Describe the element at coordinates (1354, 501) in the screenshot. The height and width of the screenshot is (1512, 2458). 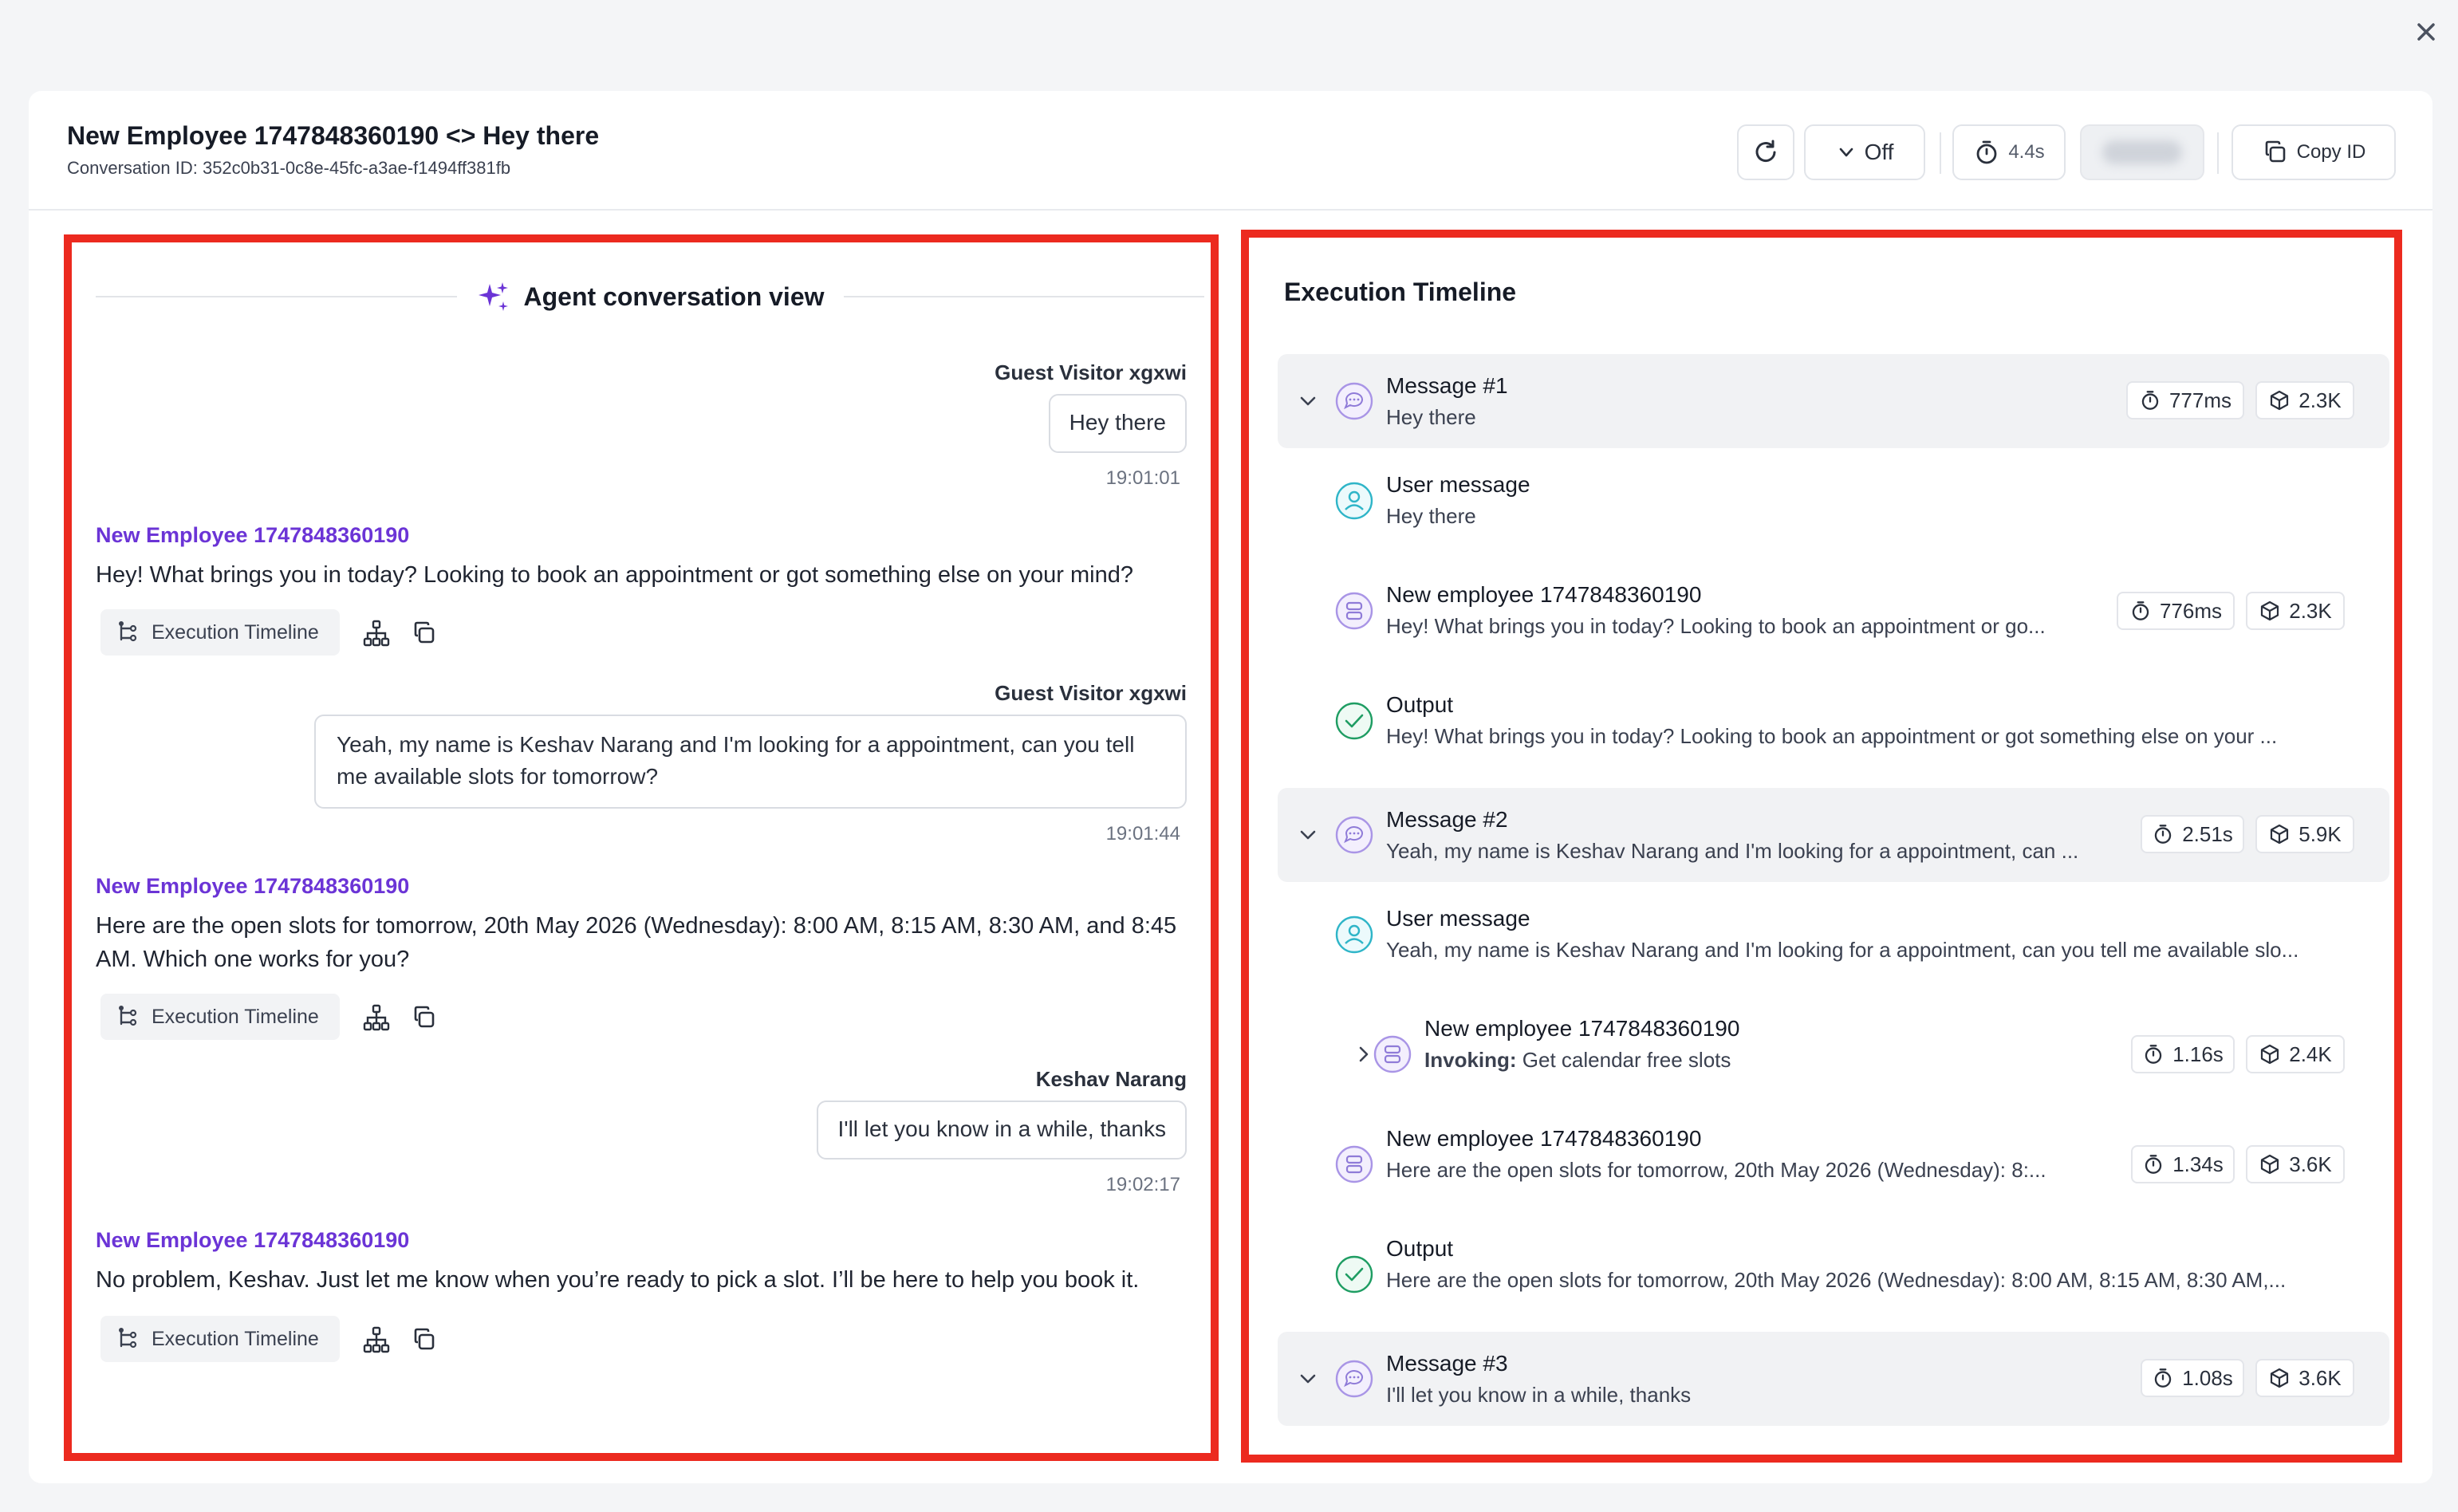
I see `user-icon` at that location.